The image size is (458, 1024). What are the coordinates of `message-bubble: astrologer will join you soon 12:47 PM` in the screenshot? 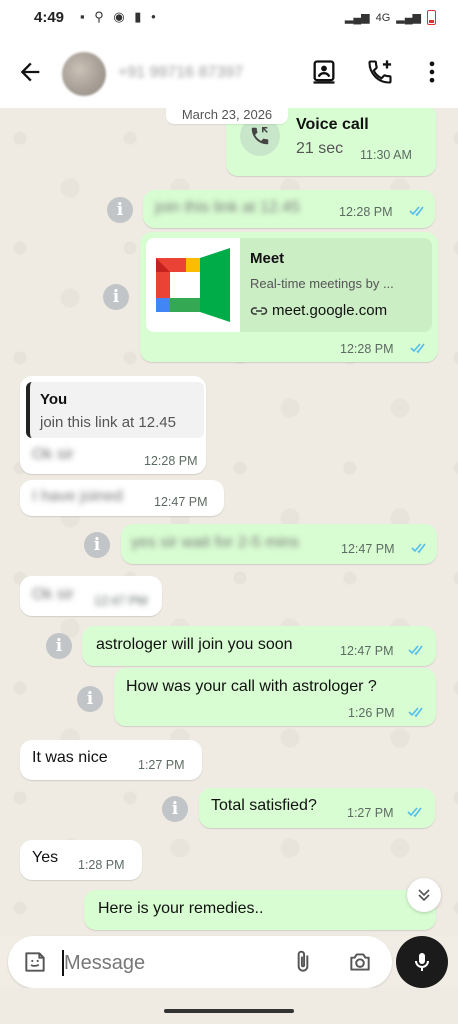 It's located at (259, 646).